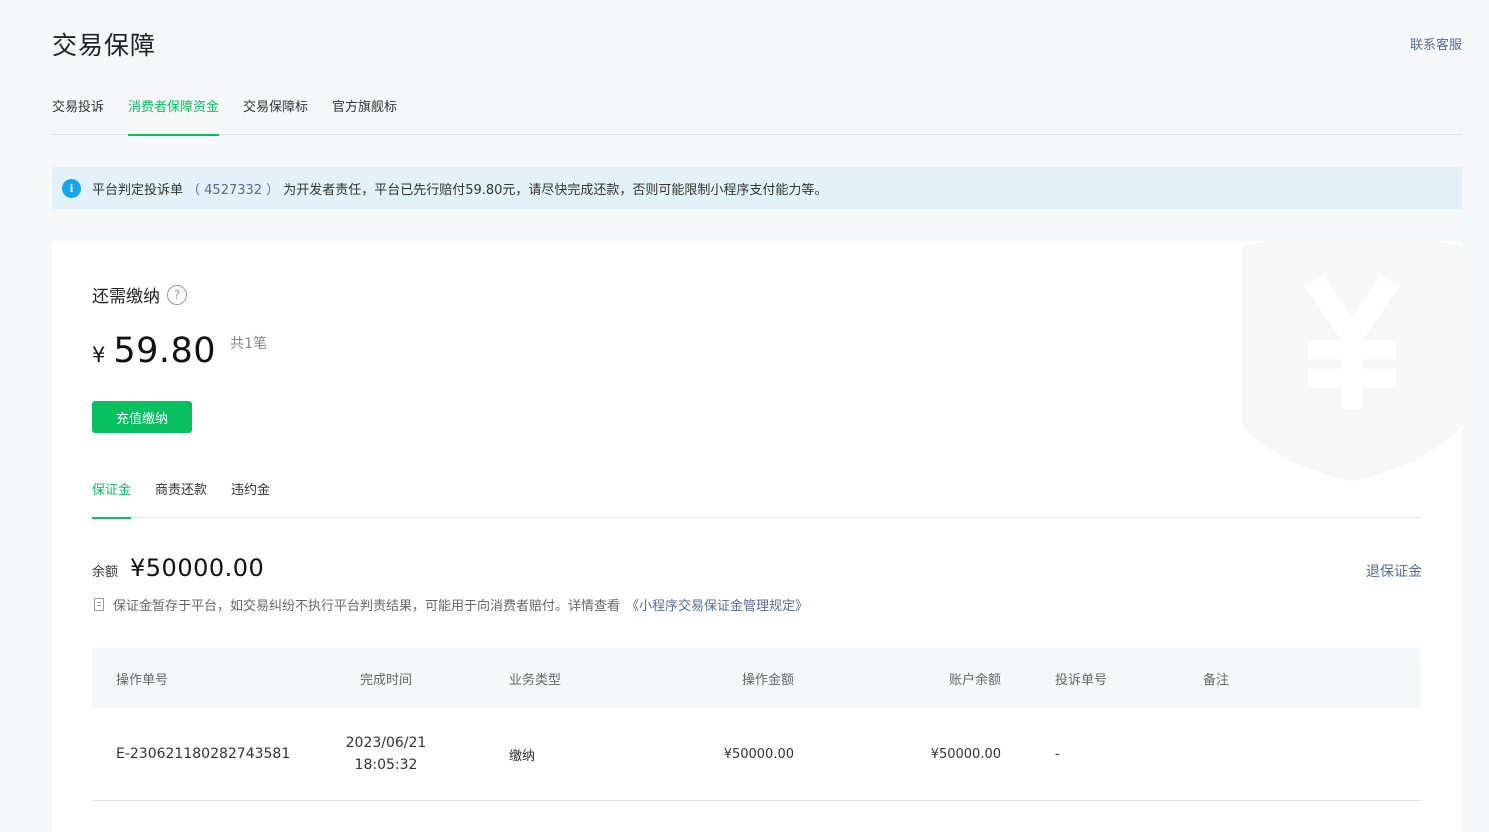 The image size is (1489, 832). Describe the element at coordinates (138, 190) in the screenshot. I see `notice-prefix: 平台判定投诉单` at that location.